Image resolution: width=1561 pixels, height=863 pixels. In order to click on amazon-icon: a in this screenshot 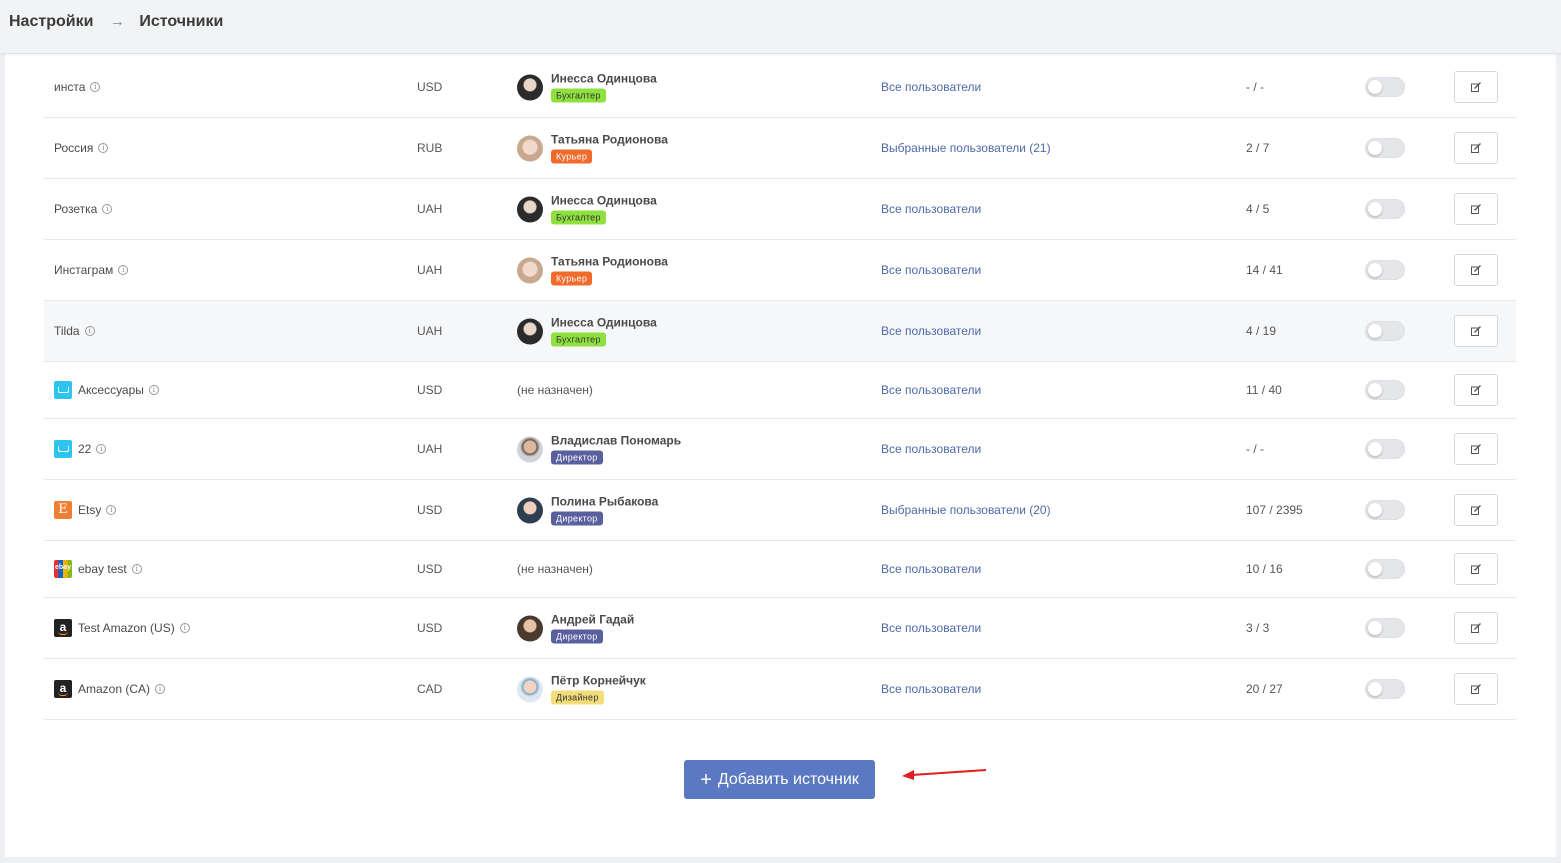, I will do `click(63, 689)`.